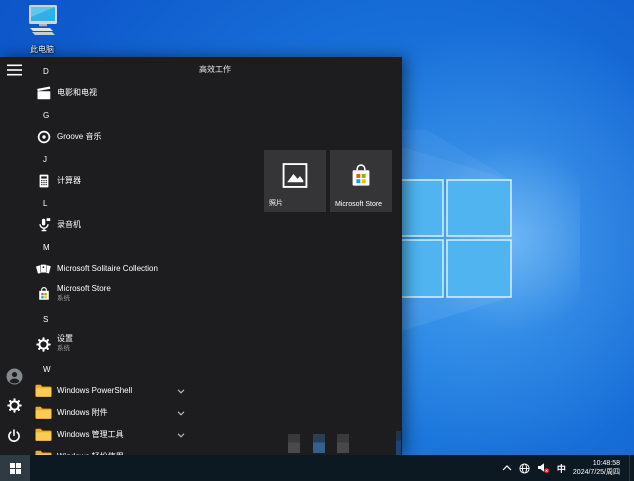 This screenshot has height=481, width=634. What do you see at coordinates (109, 159) in the screenshot?
I see `app-section-header-j: J` at bounding box center [109, 159].